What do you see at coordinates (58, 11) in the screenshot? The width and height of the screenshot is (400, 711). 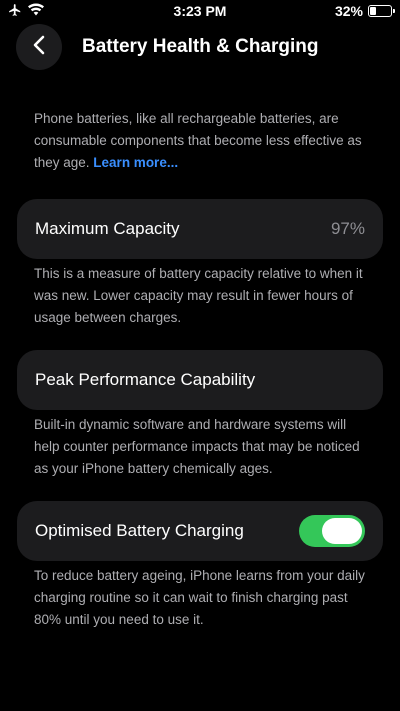 I see `status-left` at bounding box center [58, 11].